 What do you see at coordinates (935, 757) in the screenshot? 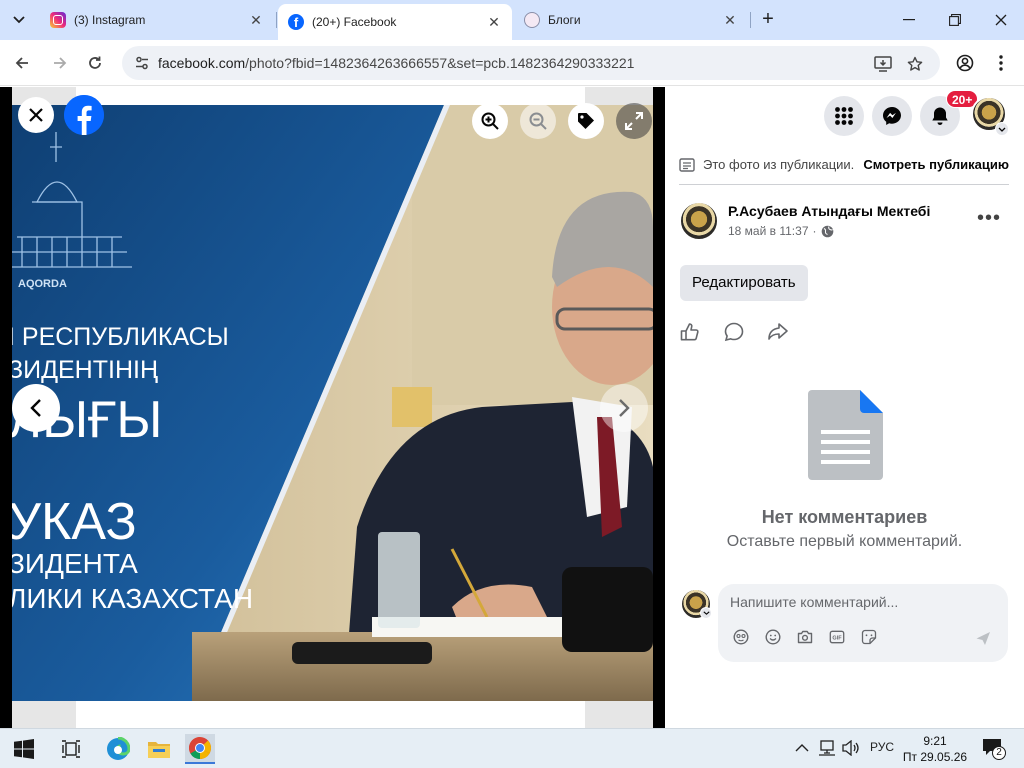
I see `clock-date: Пт 29.05.26` at bounding box center [935, 757].